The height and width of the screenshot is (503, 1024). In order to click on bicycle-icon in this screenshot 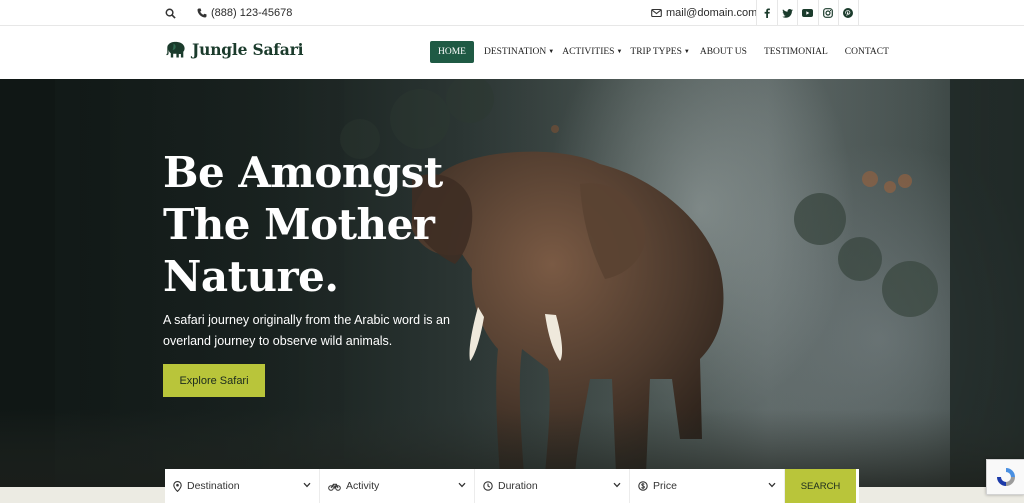, I will do `click(334, 487)`.